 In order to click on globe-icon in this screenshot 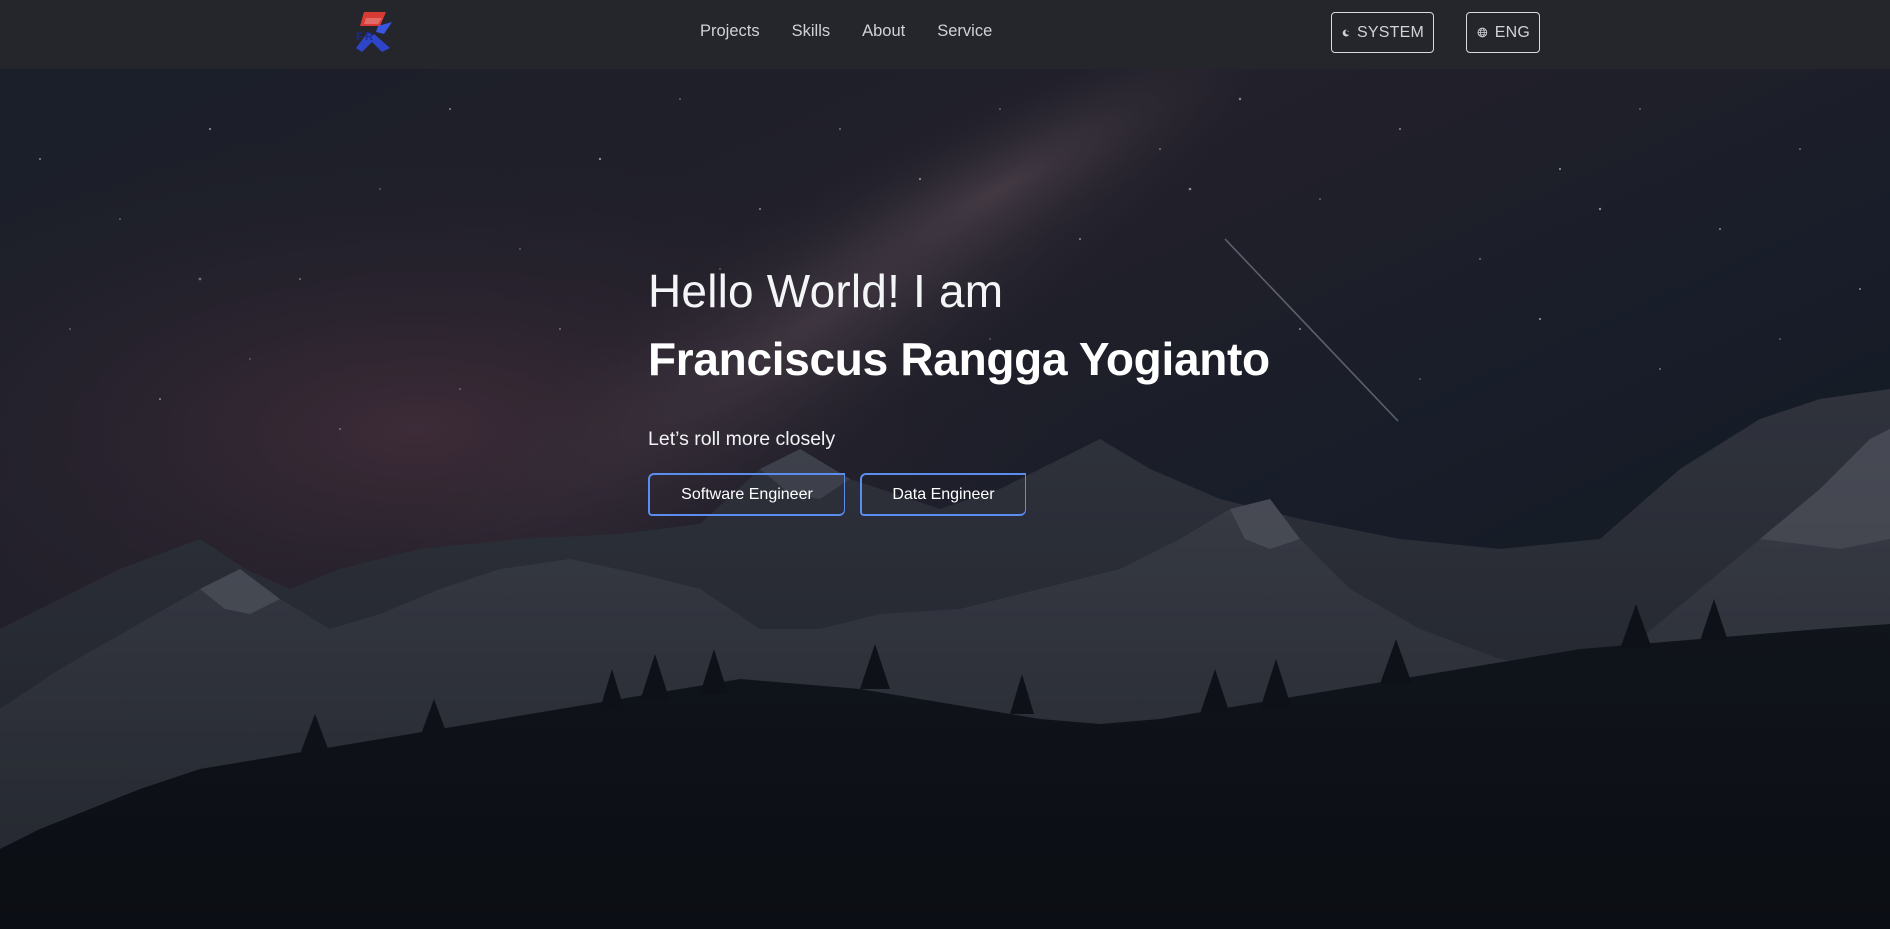, I will do `click(1482, 32)`.